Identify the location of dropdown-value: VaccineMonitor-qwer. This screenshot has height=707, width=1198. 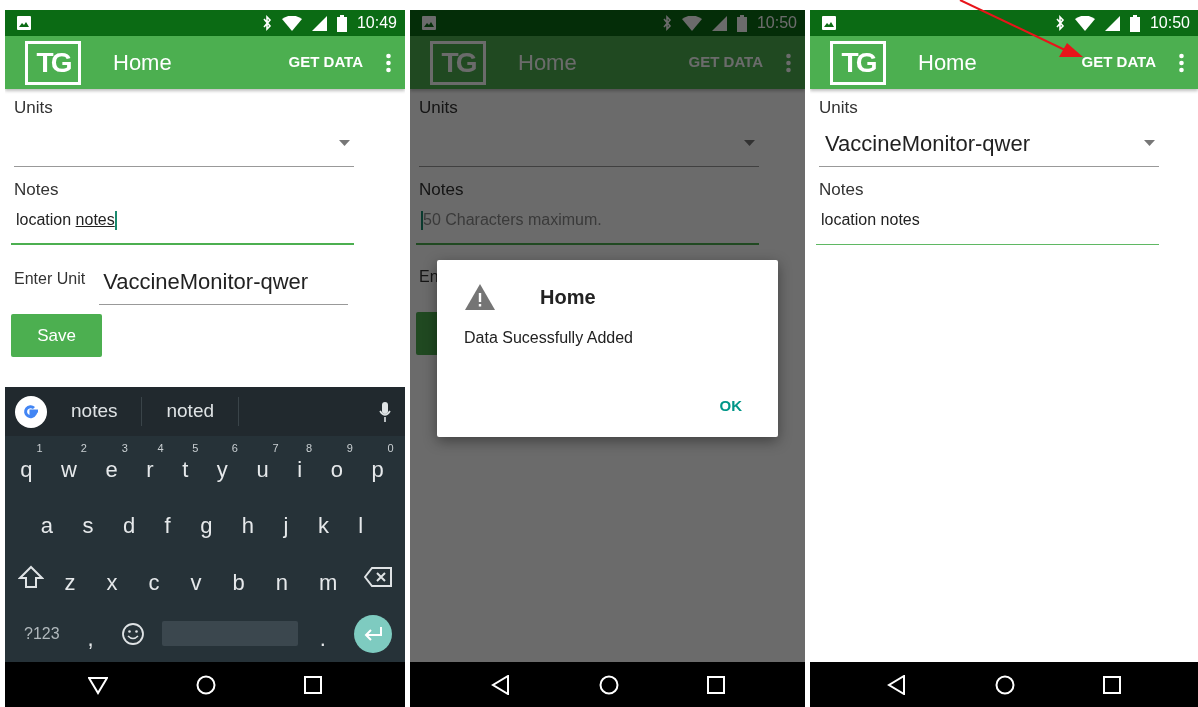
(927, 143).